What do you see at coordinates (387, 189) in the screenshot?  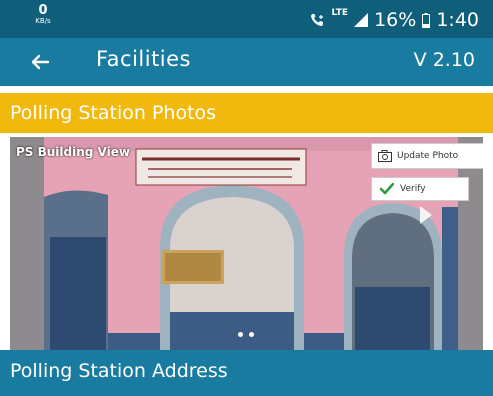 I see `checkmark-icon` at bounding box center [387, 189].